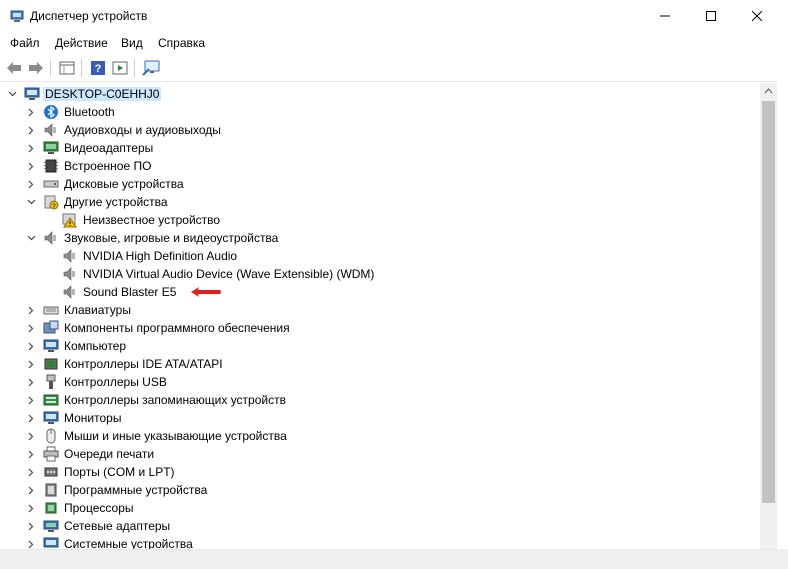 The image size is (788, 569). What do you see at coordinates (51, 490) in the screenshot?
I see `software-device-icon` at bounding box center [51, 490].